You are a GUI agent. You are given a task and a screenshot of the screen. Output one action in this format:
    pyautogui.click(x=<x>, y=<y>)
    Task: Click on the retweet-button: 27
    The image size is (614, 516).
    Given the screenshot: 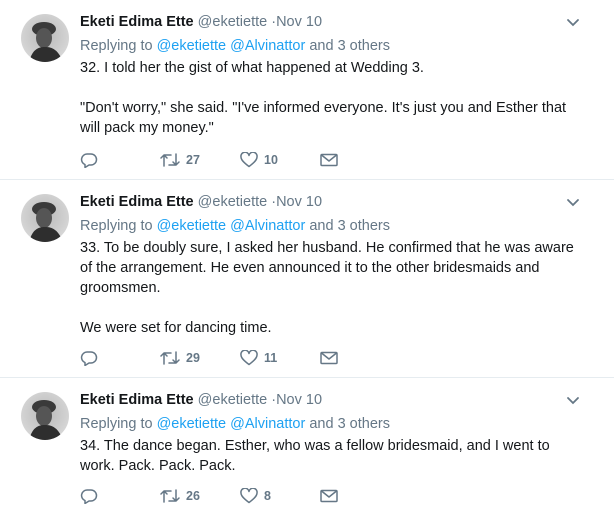 What is the action you would take?
    pyautogui.click(x=180, y=160)
    